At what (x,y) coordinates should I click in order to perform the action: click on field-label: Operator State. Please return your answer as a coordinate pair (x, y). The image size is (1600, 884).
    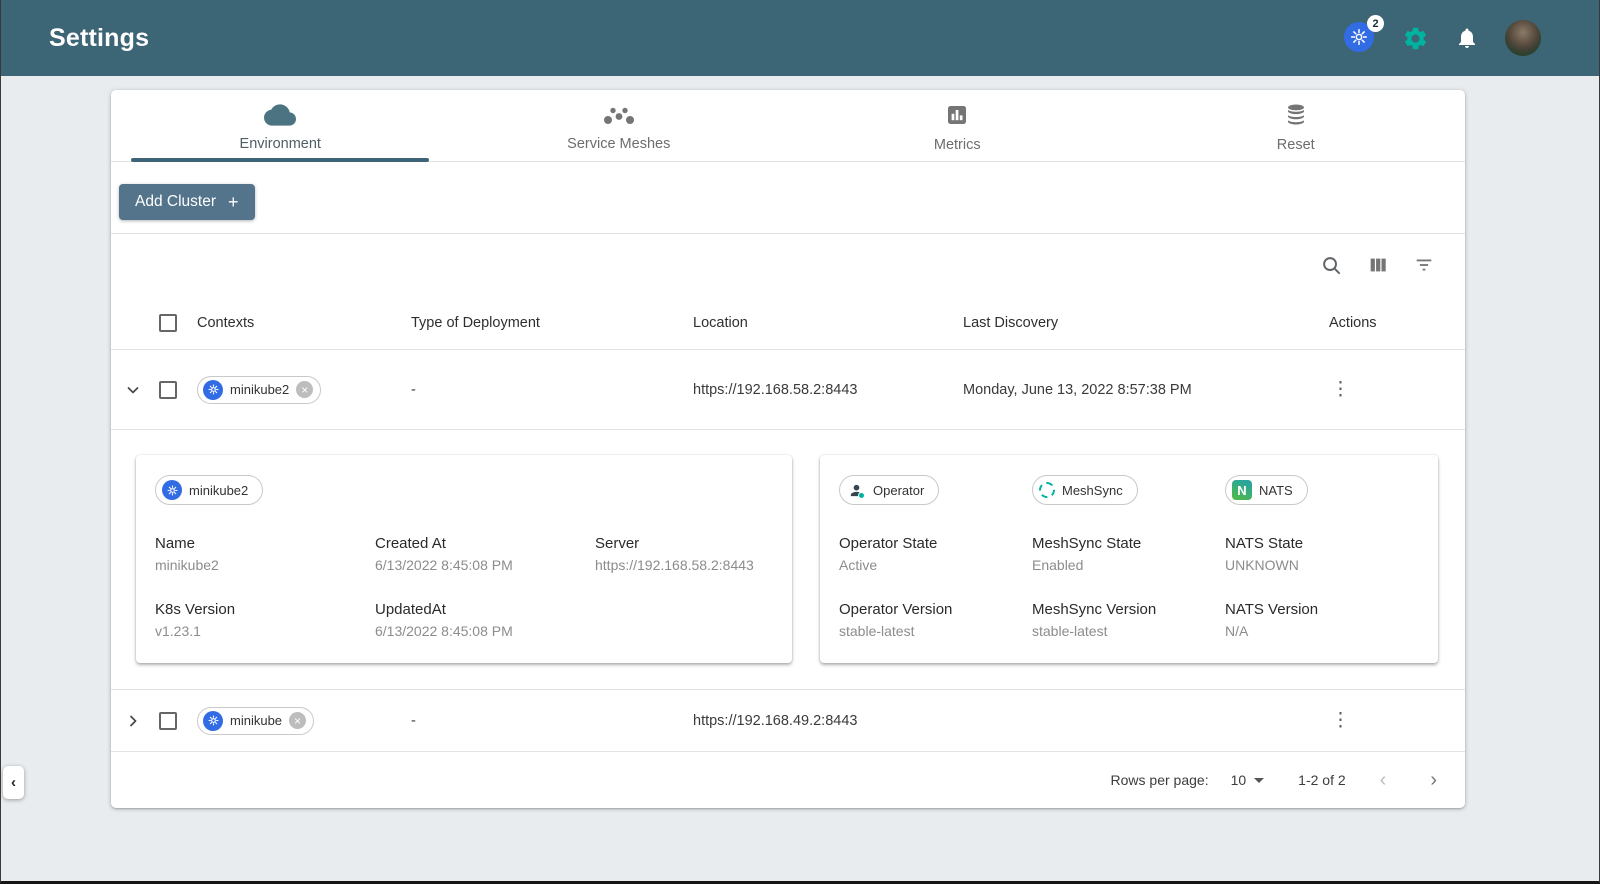
    Looking at the image, I should click on (888, 543).